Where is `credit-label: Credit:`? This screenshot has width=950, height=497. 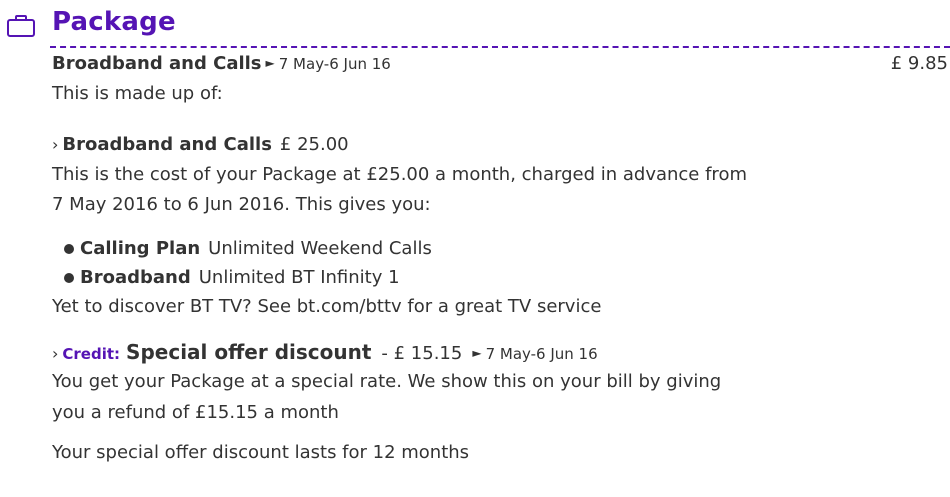 credit-label: Credit: is located at coordinates (91, 354).